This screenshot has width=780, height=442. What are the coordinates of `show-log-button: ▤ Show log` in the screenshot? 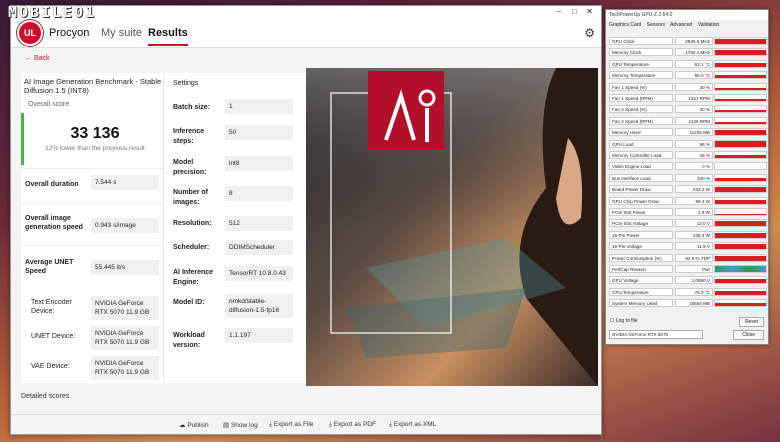 It's located at (240, 425).